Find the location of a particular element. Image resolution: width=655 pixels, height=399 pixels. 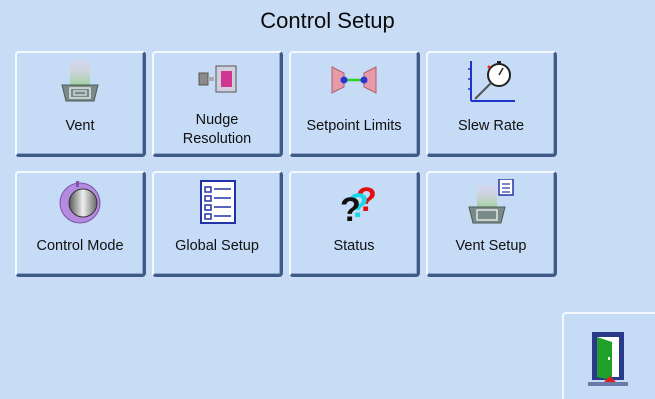

nudge-icon is located at coordinates (217, 79).